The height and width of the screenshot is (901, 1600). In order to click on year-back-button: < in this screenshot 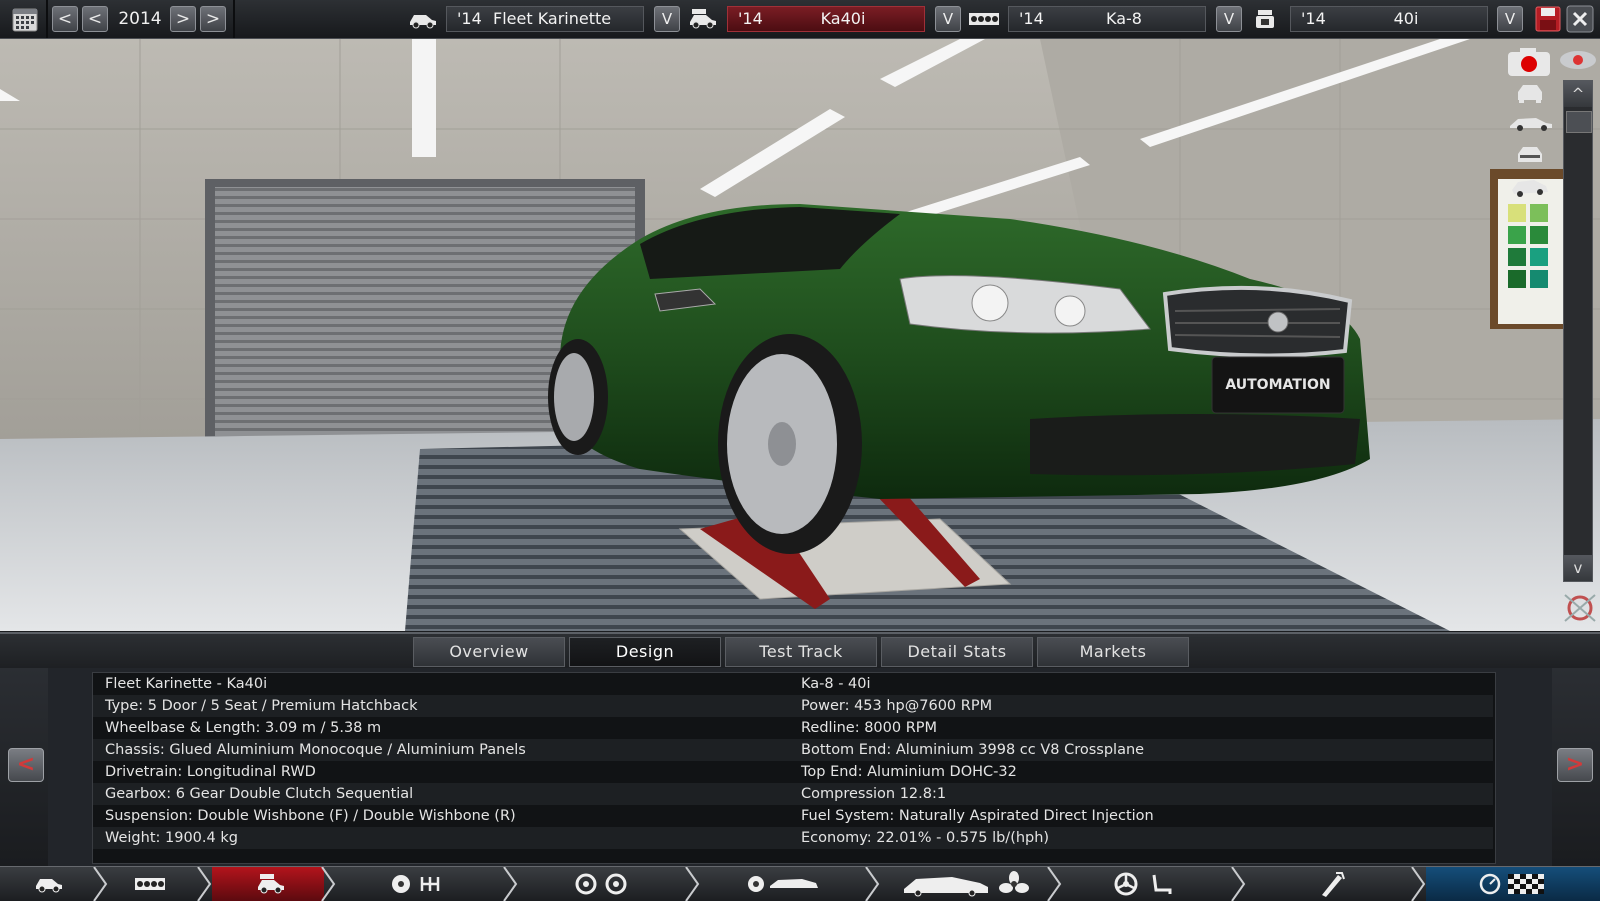, I will do `click(95, 19)`.